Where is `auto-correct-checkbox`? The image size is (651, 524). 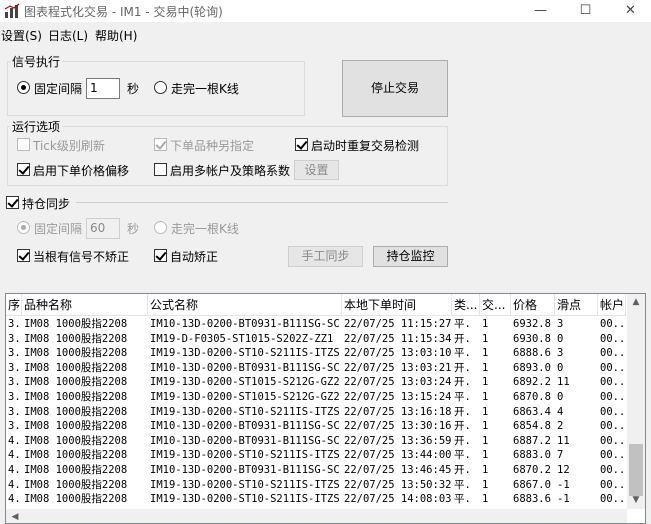 auto-correct-checkbox is located at coordinates (160, 255).